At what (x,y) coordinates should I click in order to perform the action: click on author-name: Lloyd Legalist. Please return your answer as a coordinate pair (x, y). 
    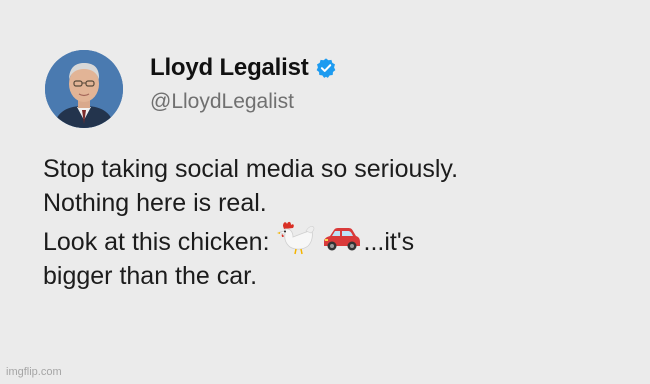
    Looking at the image, I should click on (243, 68).